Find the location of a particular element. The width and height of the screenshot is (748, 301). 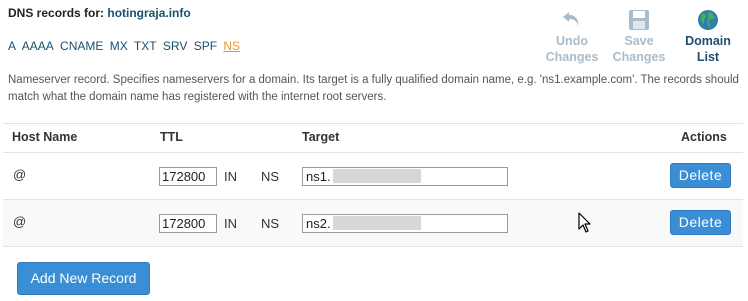

column-header-target: Target is located at coordinates (321, 137).